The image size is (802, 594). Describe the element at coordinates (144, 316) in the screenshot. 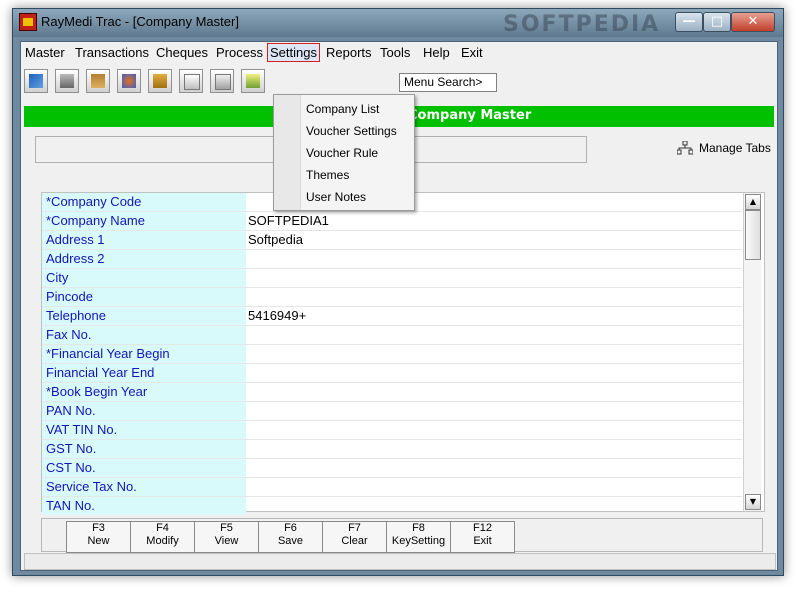

I see `field-label: Telephone` at that location.